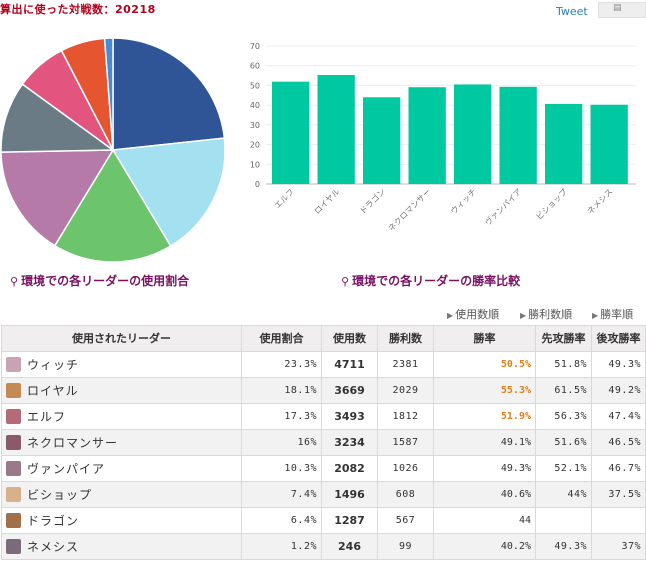  Describe the element at coordinates (323, 520) in the screenshot. I see `table-row: ドラゴン 6.4% 1287 567 44` at that location.